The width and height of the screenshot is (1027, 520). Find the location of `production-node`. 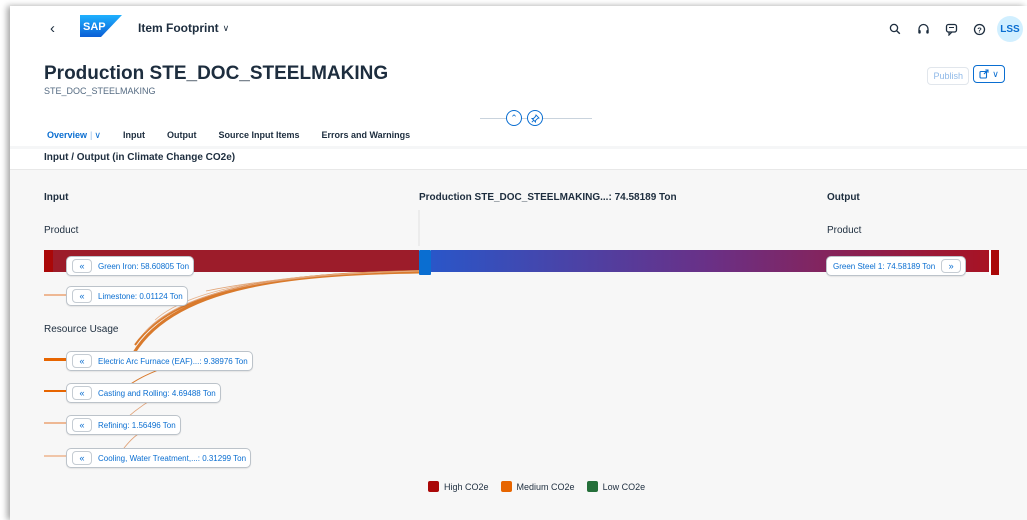

production-node is located at coordinates (425, 262).